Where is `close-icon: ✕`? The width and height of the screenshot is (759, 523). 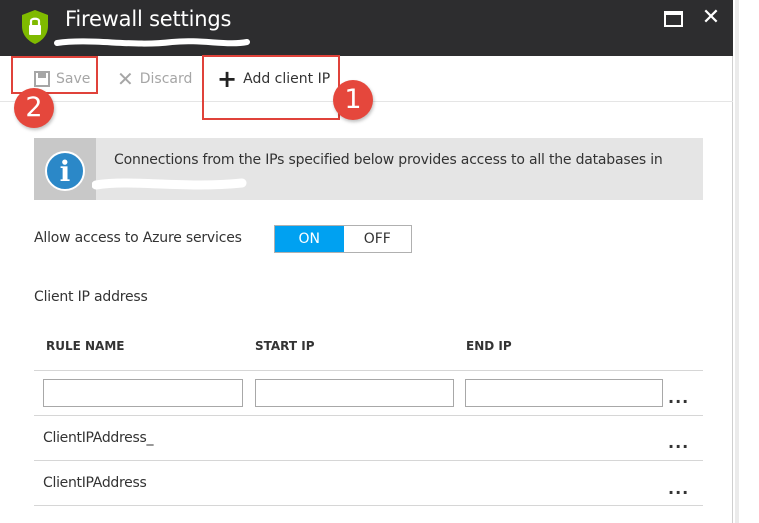 close-icon: ✕ is located at coordinates (711, 18).